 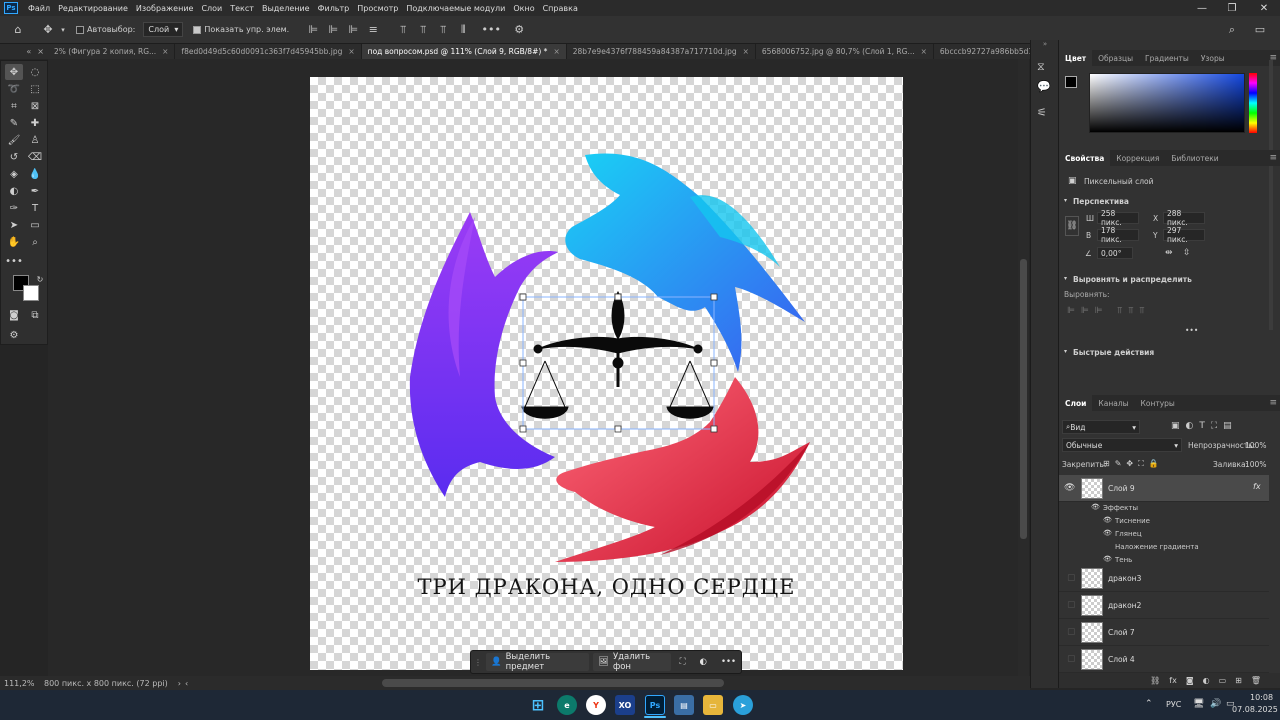 What do you see at coordinates (35, 140) in the screenshot?
I see `stamp-tool-icon: ♙` at bounding box center [35, 140].